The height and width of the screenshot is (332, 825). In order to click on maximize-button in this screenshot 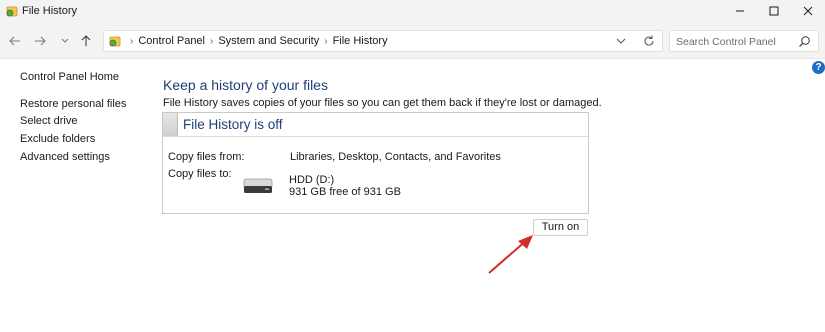, I will do `click(774, 11)`.